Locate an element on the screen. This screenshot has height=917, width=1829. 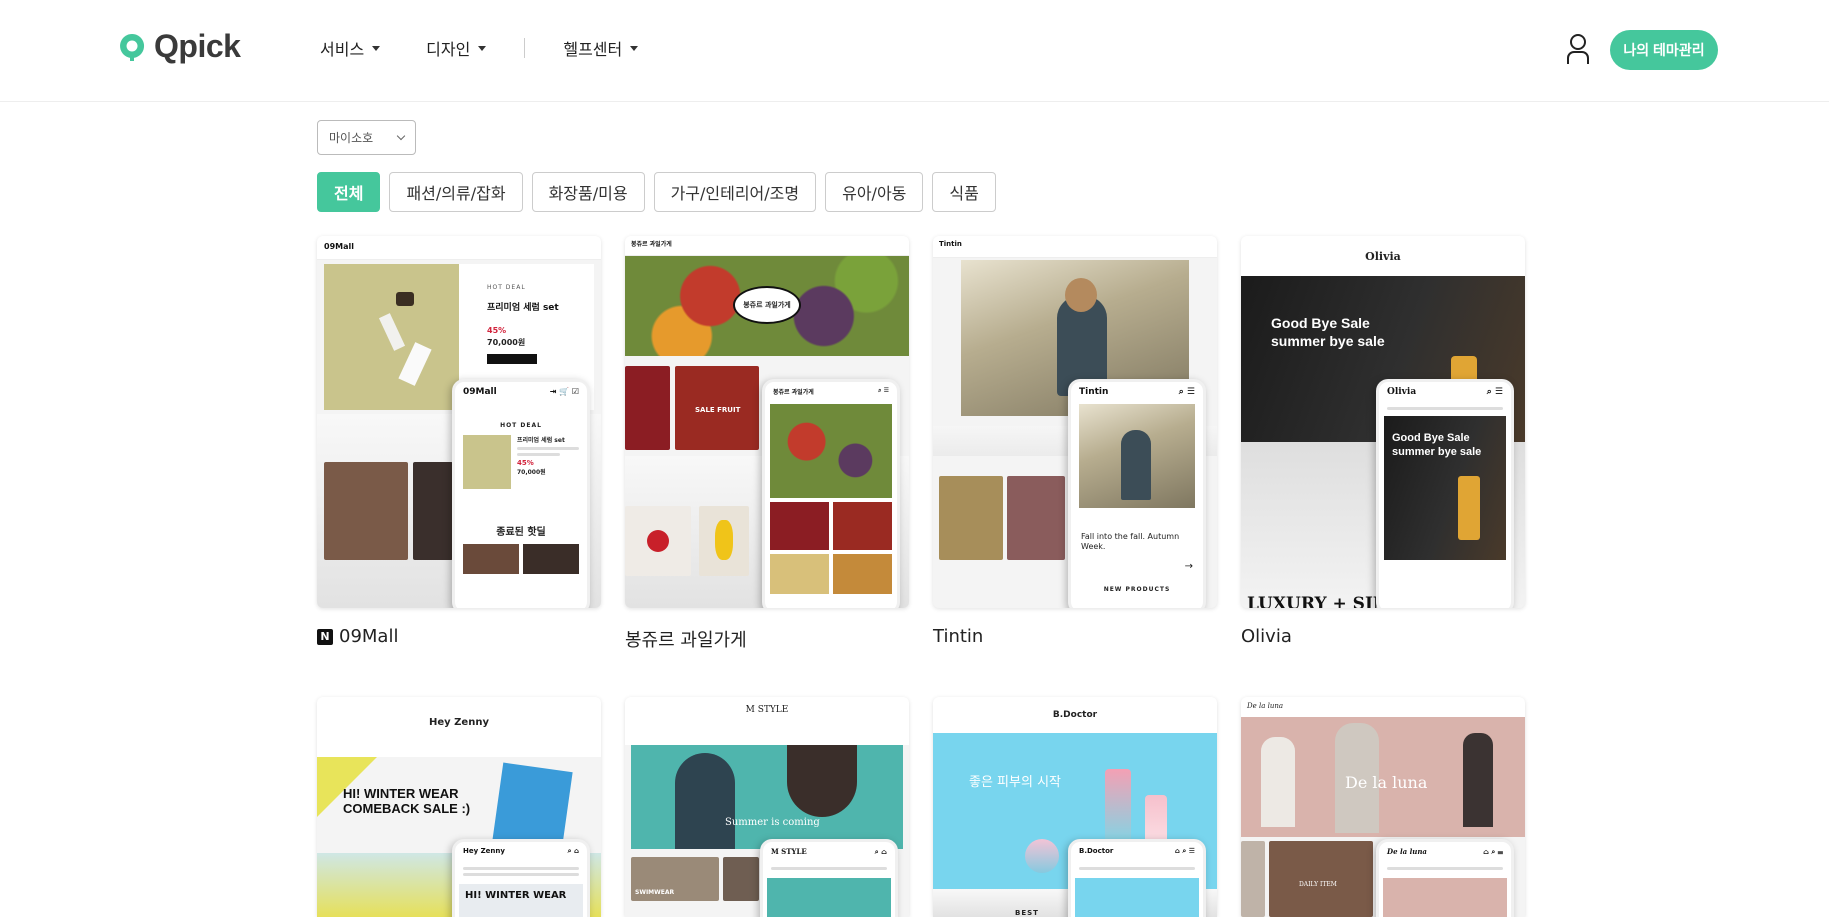
preview-logo: Hey Zenny is located at coordinates (459, 727).